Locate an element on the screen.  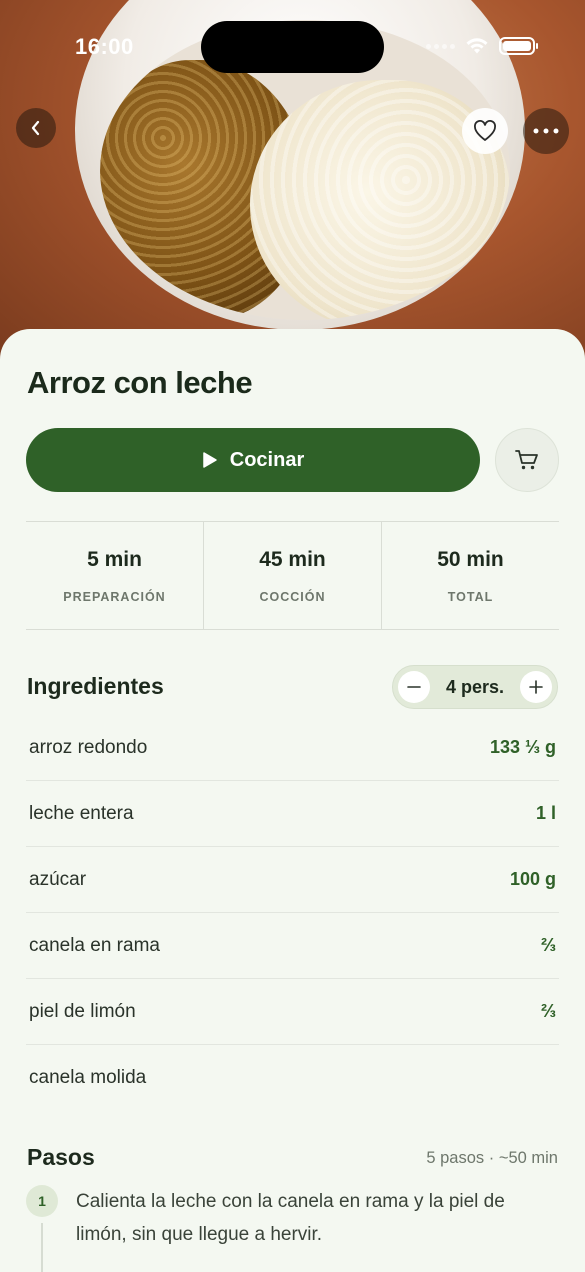
steps-title: Pasos is located at coordinates (61, 1157).